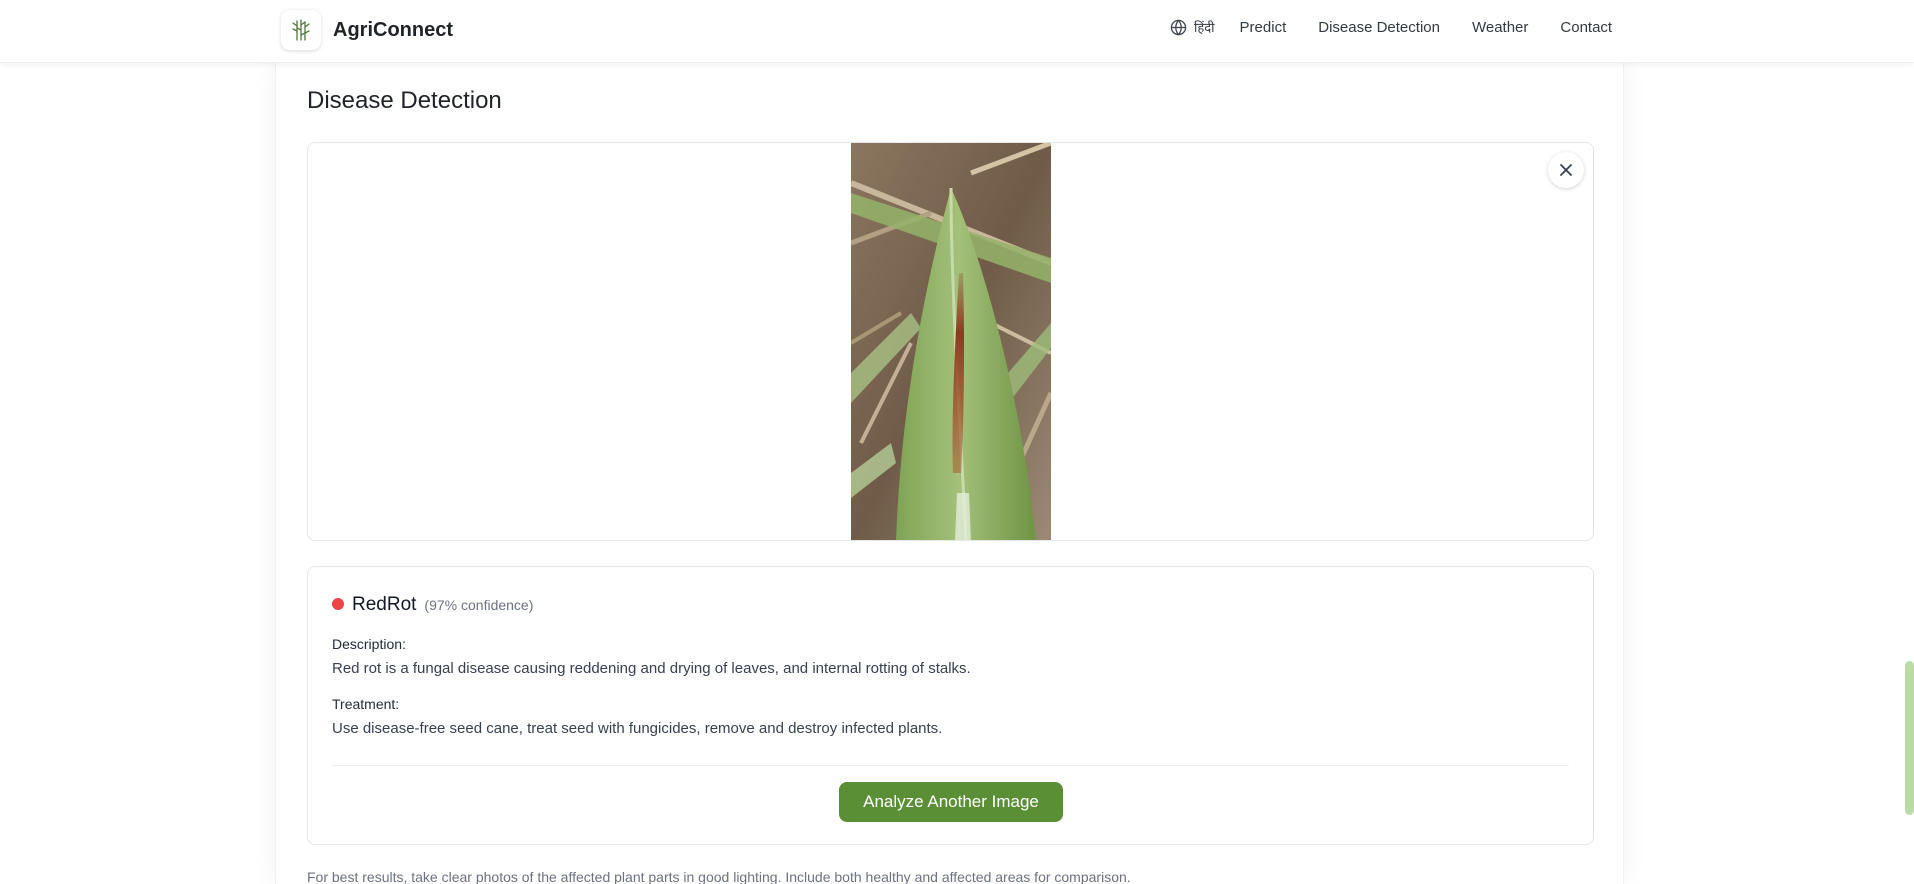 The width and height of the screenshot is (1914, 884). I want to click on treatment-label: Treatment:, so click(366, 704).